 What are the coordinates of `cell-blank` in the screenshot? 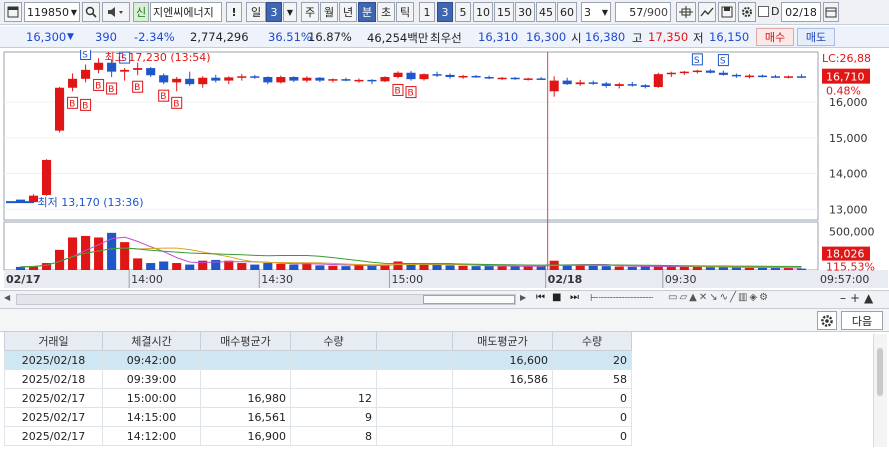 It's located at (414, 379).